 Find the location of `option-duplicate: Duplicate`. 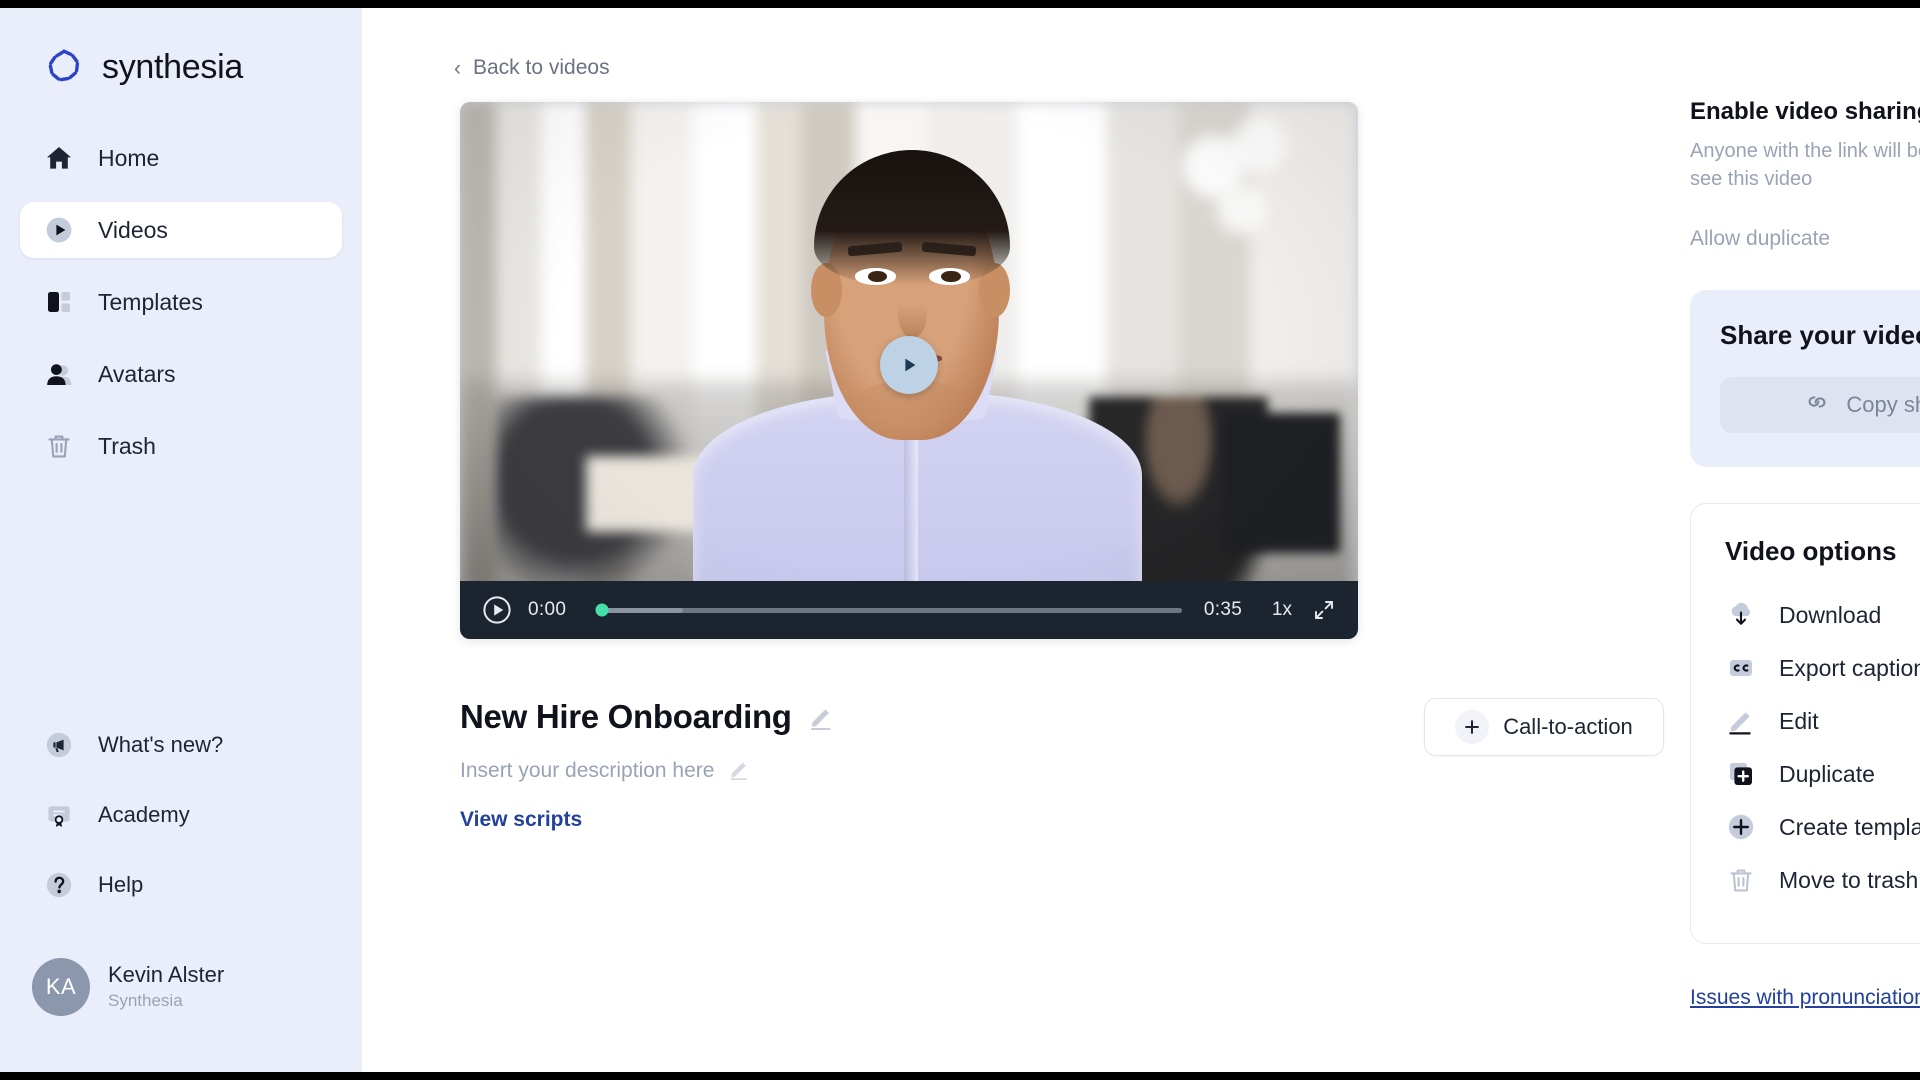

option-duplicate: Duplicate is located at coordinates (1822, 774).